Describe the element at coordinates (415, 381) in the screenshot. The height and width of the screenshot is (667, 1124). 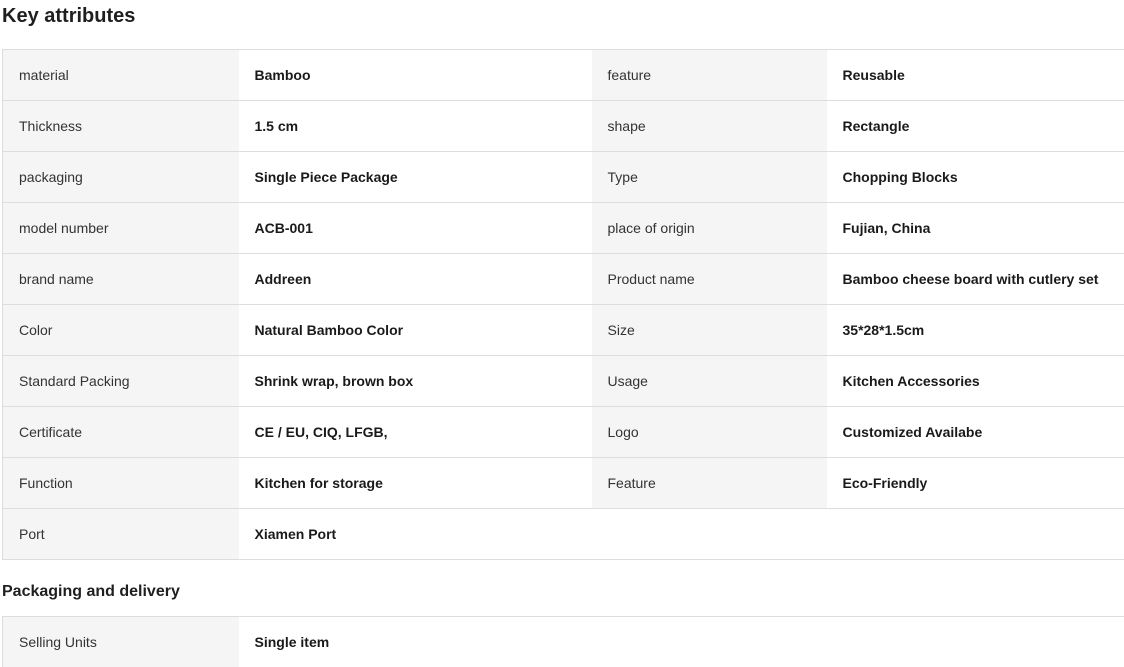
I see `attribute-value: Shrink wrap, brown box` at that location.